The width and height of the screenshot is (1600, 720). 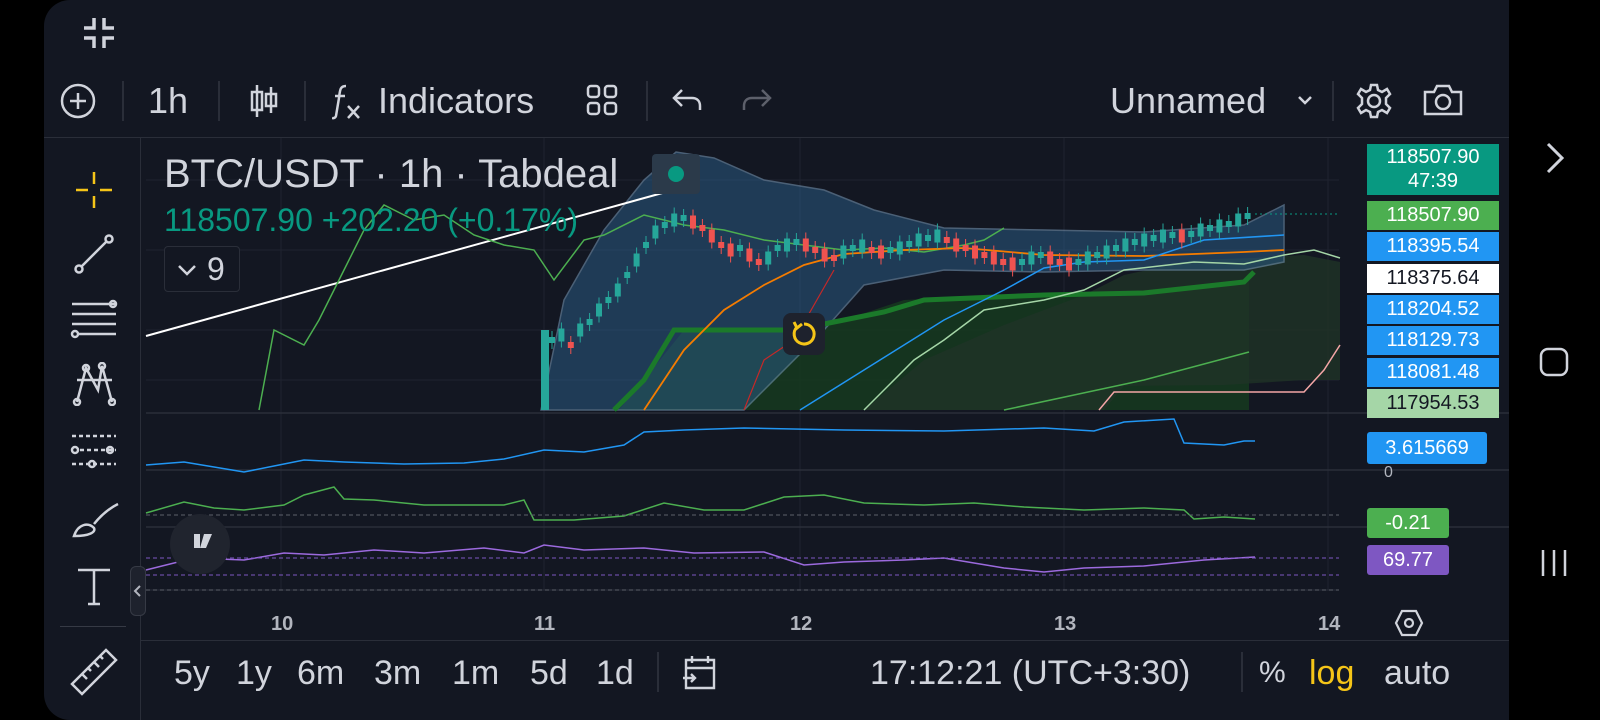 What do you see at coordinates (99, 33) in the screenshot?
I see `compress-icon` at bounding box center [99, 33].